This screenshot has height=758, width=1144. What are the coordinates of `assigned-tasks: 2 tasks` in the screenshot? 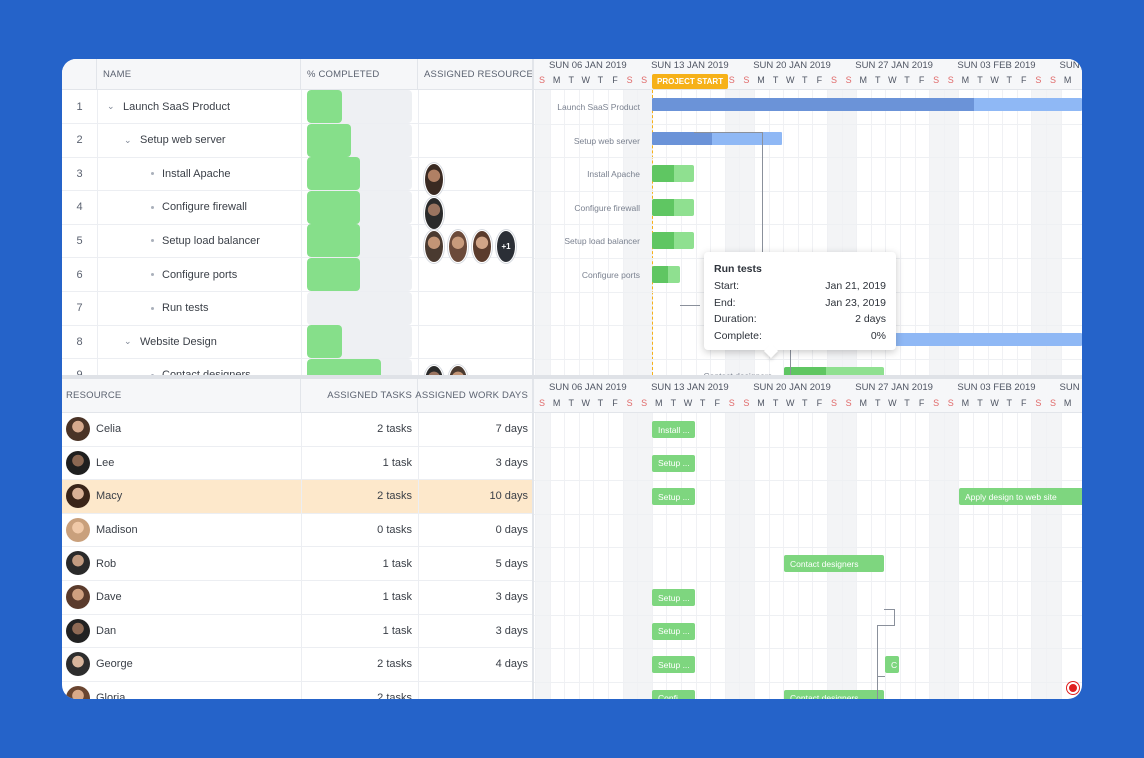 It's located at (394, 664).